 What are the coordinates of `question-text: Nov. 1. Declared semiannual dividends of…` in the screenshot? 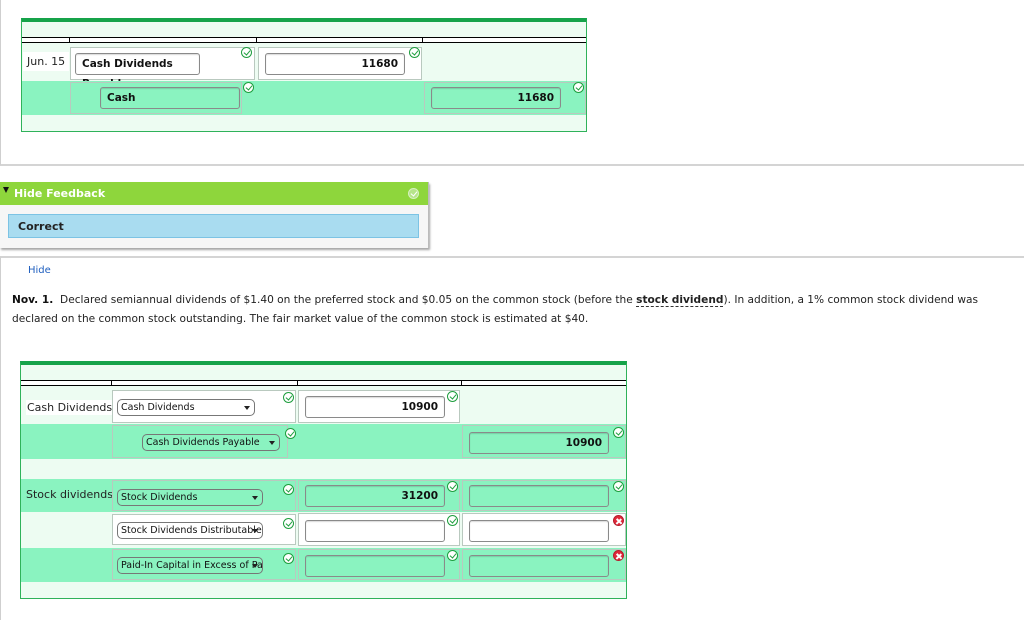 It's located at (514, 309).